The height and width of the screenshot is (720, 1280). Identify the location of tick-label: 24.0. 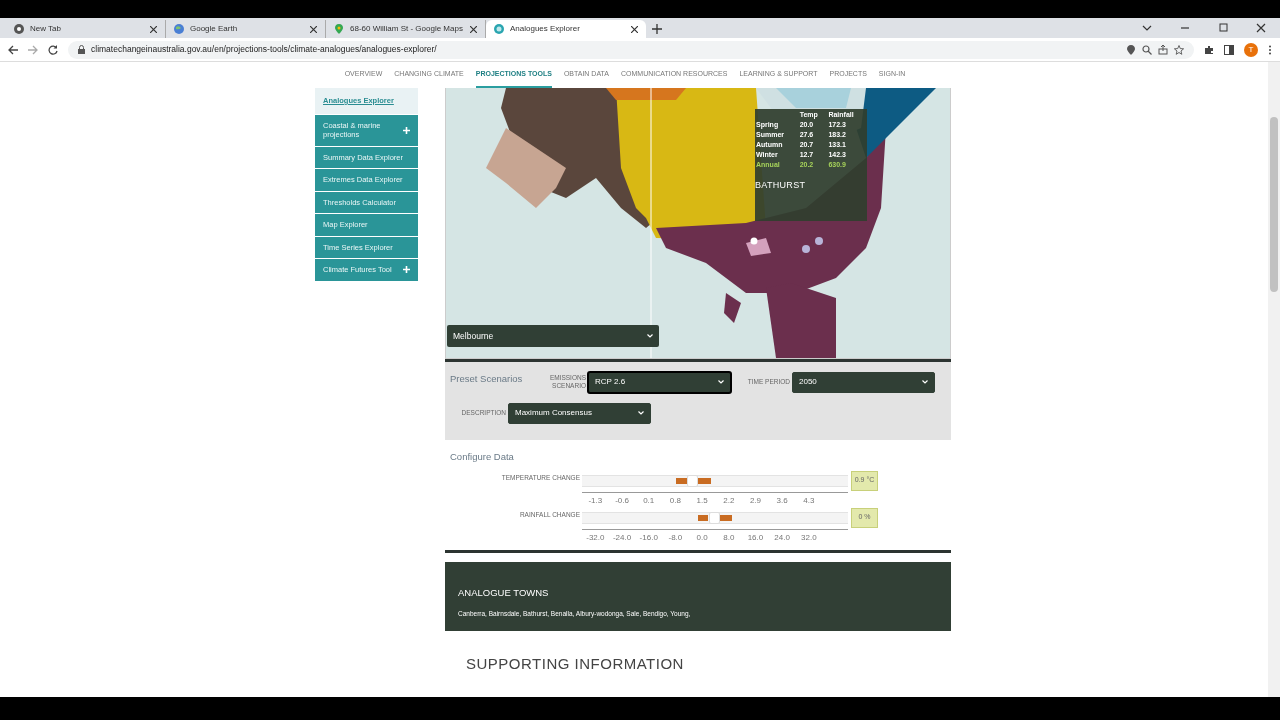
(782, 536).